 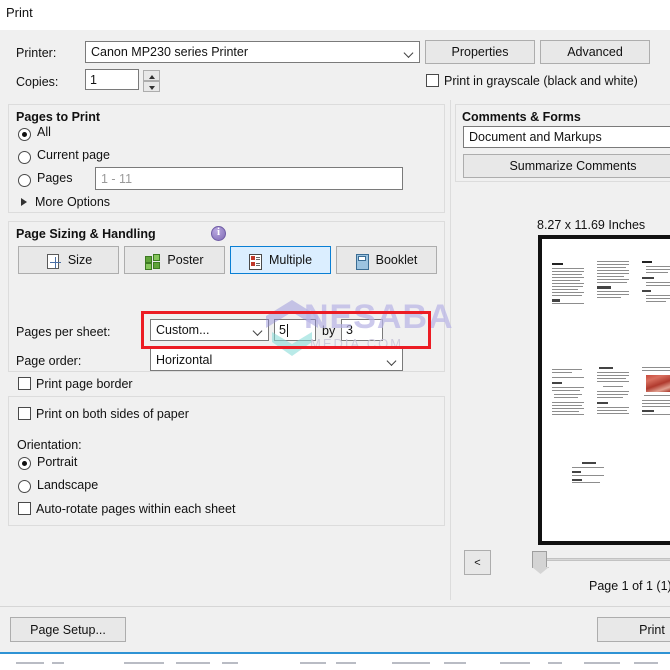 I want to click on printer-select-value: Canon MP230 series Printer, so click(x=170, y=52).